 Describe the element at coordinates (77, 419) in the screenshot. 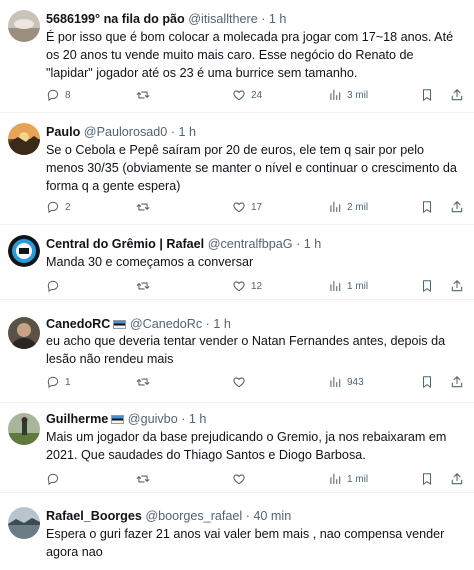

I see `author-name: Guilherme` at that location.